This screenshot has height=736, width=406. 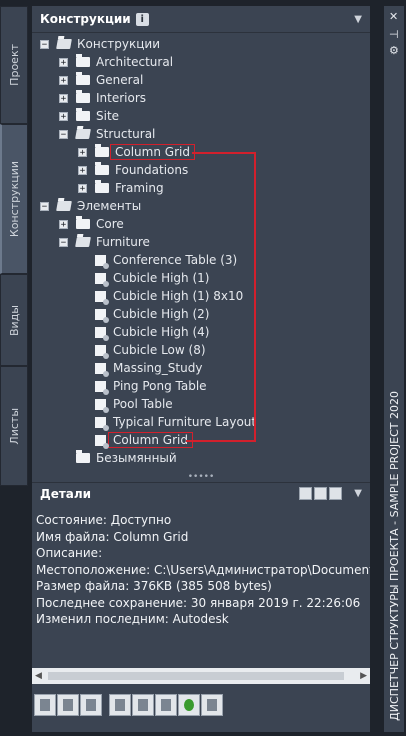 What do you see at coordinates (178, 296) in the screenshot?
I see `tree-node-label: Cubicle High (1) 8x10` at bounding box center [178, 296].